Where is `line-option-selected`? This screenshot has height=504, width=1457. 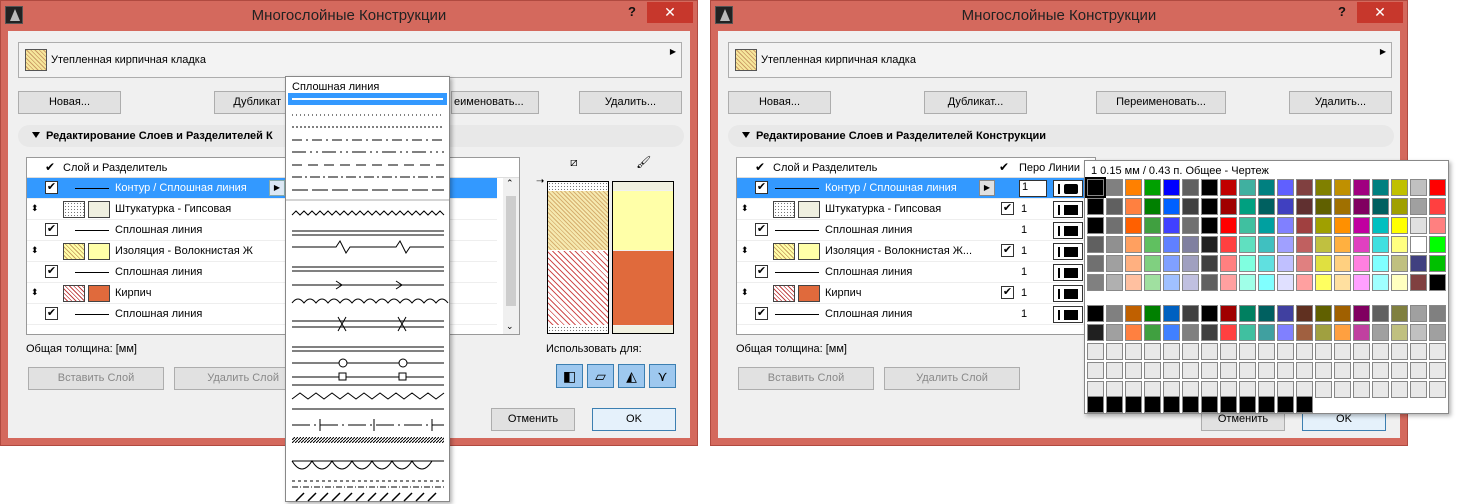
line-option-selected is located at coordinates (367, 99).